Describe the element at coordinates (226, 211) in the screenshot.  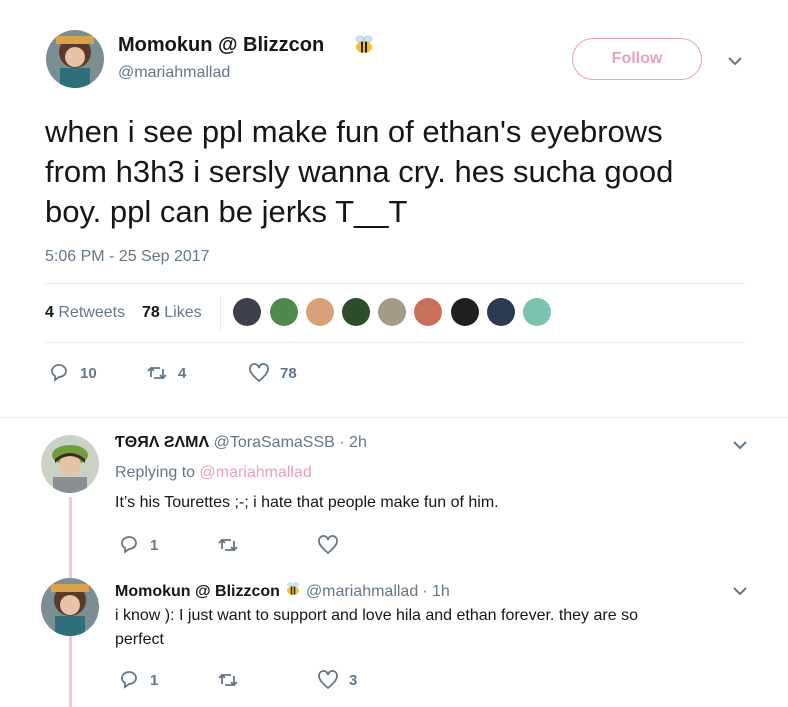
I see `tweet-text-line: boy. ppl can be jerks T__T` at that location.